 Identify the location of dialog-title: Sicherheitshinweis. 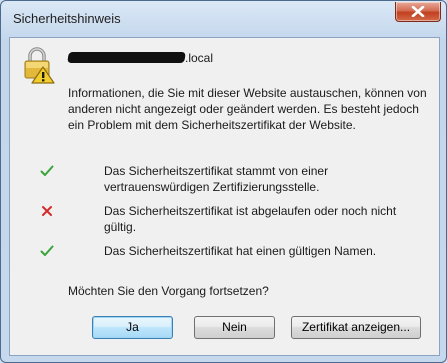
(67, 18).